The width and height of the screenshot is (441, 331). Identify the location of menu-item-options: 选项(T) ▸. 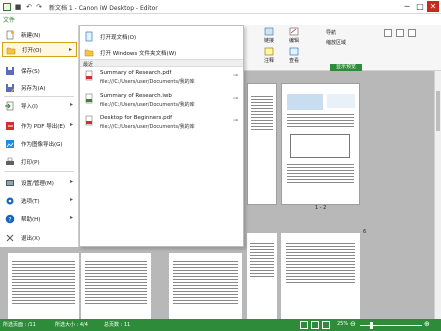
(39, 200).